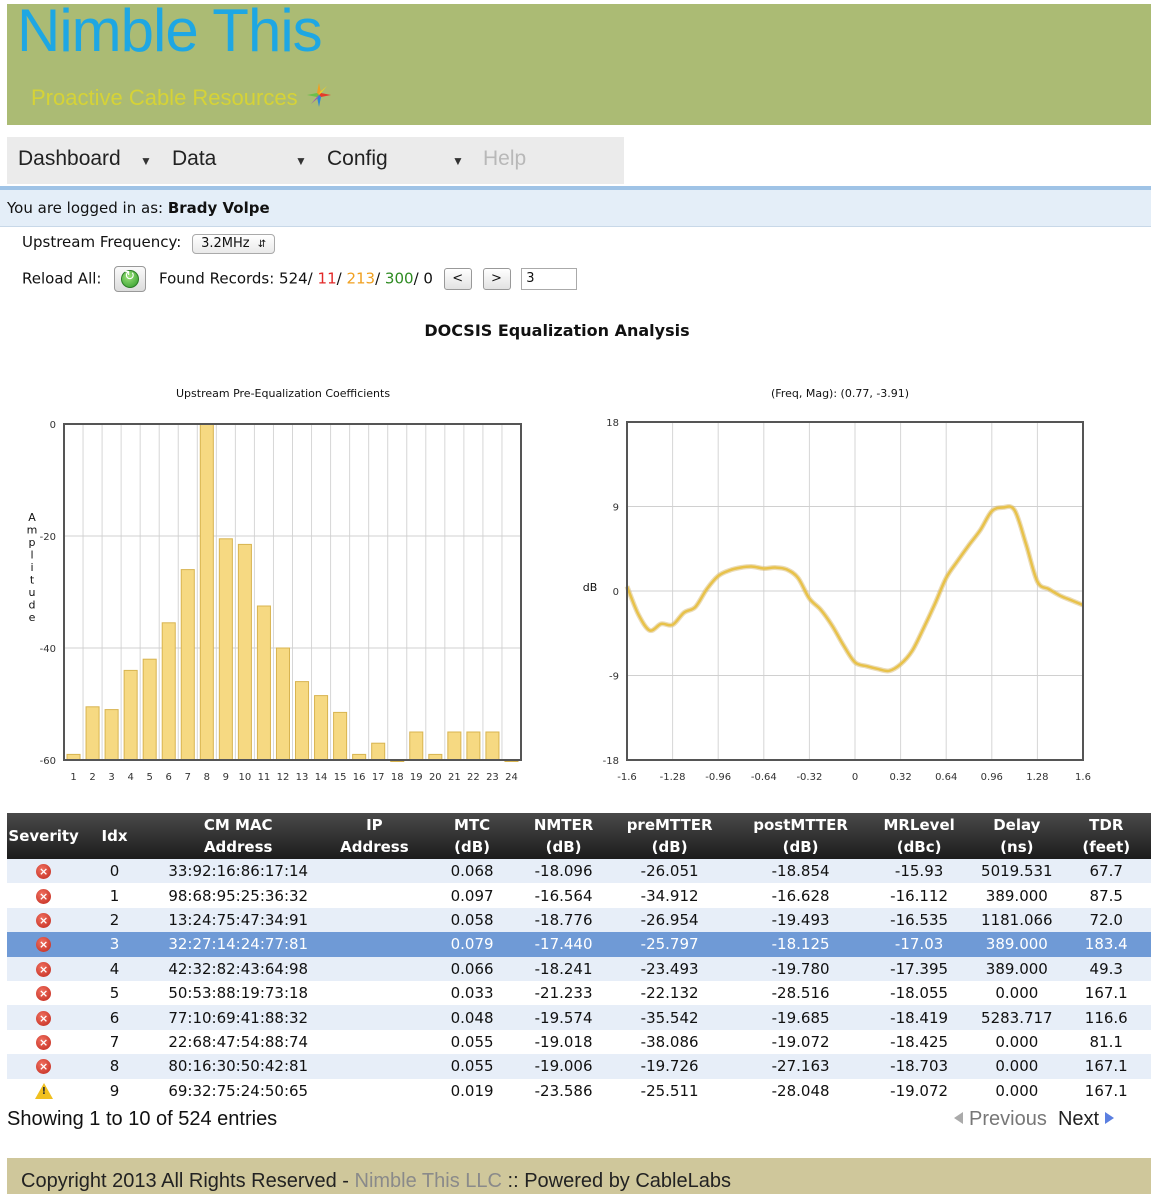 This screenshot has width=1151, height=1194. What do you see at coordinates (114, 944) in the screenshot?
I see `cell-idx: 3` at bounding box center [114, 944].